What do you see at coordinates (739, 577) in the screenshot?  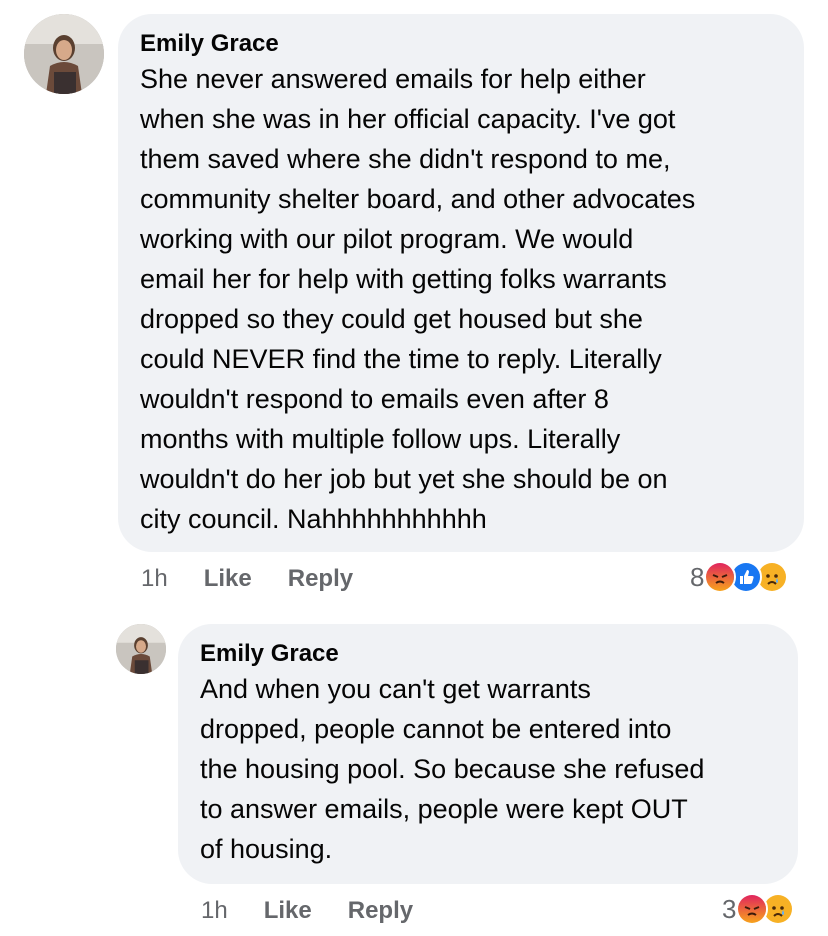 I see `reaction-summary: 8` at bounding box center [739, 577].